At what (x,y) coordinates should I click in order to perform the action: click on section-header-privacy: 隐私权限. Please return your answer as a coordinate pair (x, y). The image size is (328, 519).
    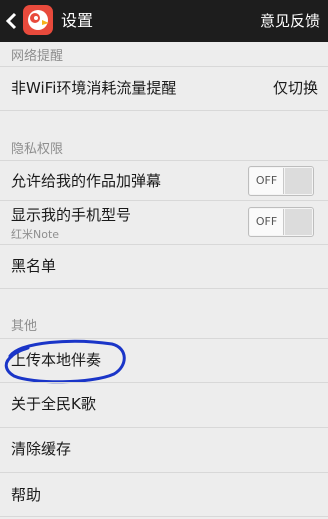
    Looking at the image, I should click on (37, 149).